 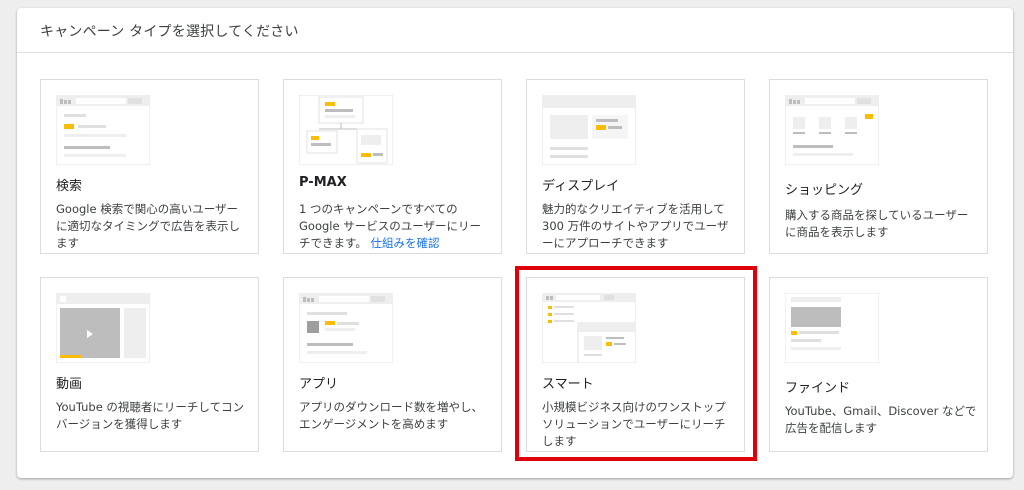 What do you see at coordinates (149, 166) in the screenshot?
I see `campaign-card-search: 検索 Google 検索で関心の高いユーザーに適切なタイミングで広告を表示します` at bounding box center [149, 166].